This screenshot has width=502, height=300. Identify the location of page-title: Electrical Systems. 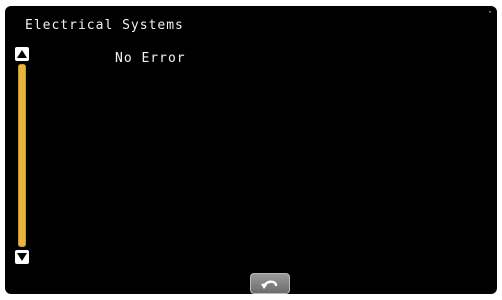
(104, 25).